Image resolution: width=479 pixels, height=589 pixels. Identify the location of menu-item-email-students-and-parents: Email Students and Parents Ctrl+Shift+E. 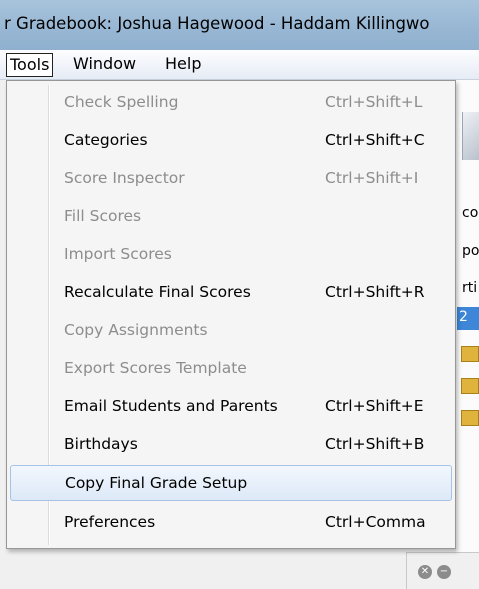
(231, 407).